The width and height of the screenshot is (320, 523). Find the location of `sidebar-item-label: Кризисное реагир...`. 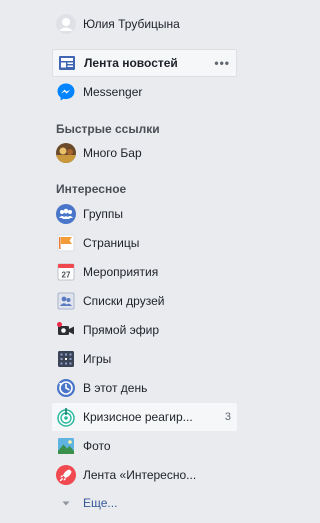

sidebar-item-label: Кризисное реагир... is located at coordinates (138, 417).